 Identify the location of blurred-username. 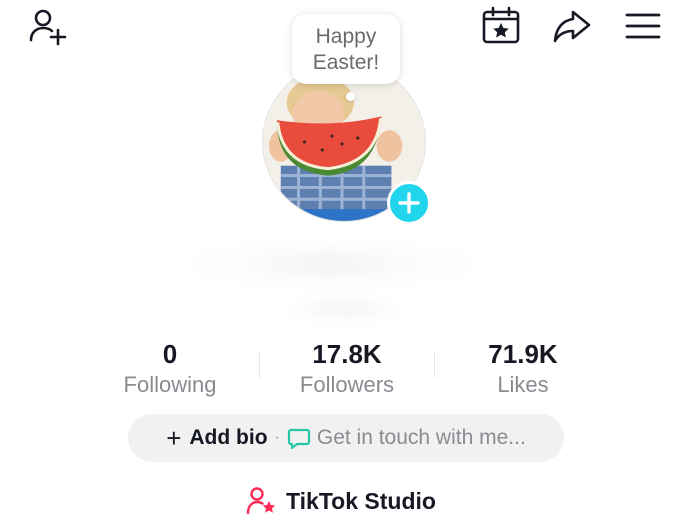
(345, 309).